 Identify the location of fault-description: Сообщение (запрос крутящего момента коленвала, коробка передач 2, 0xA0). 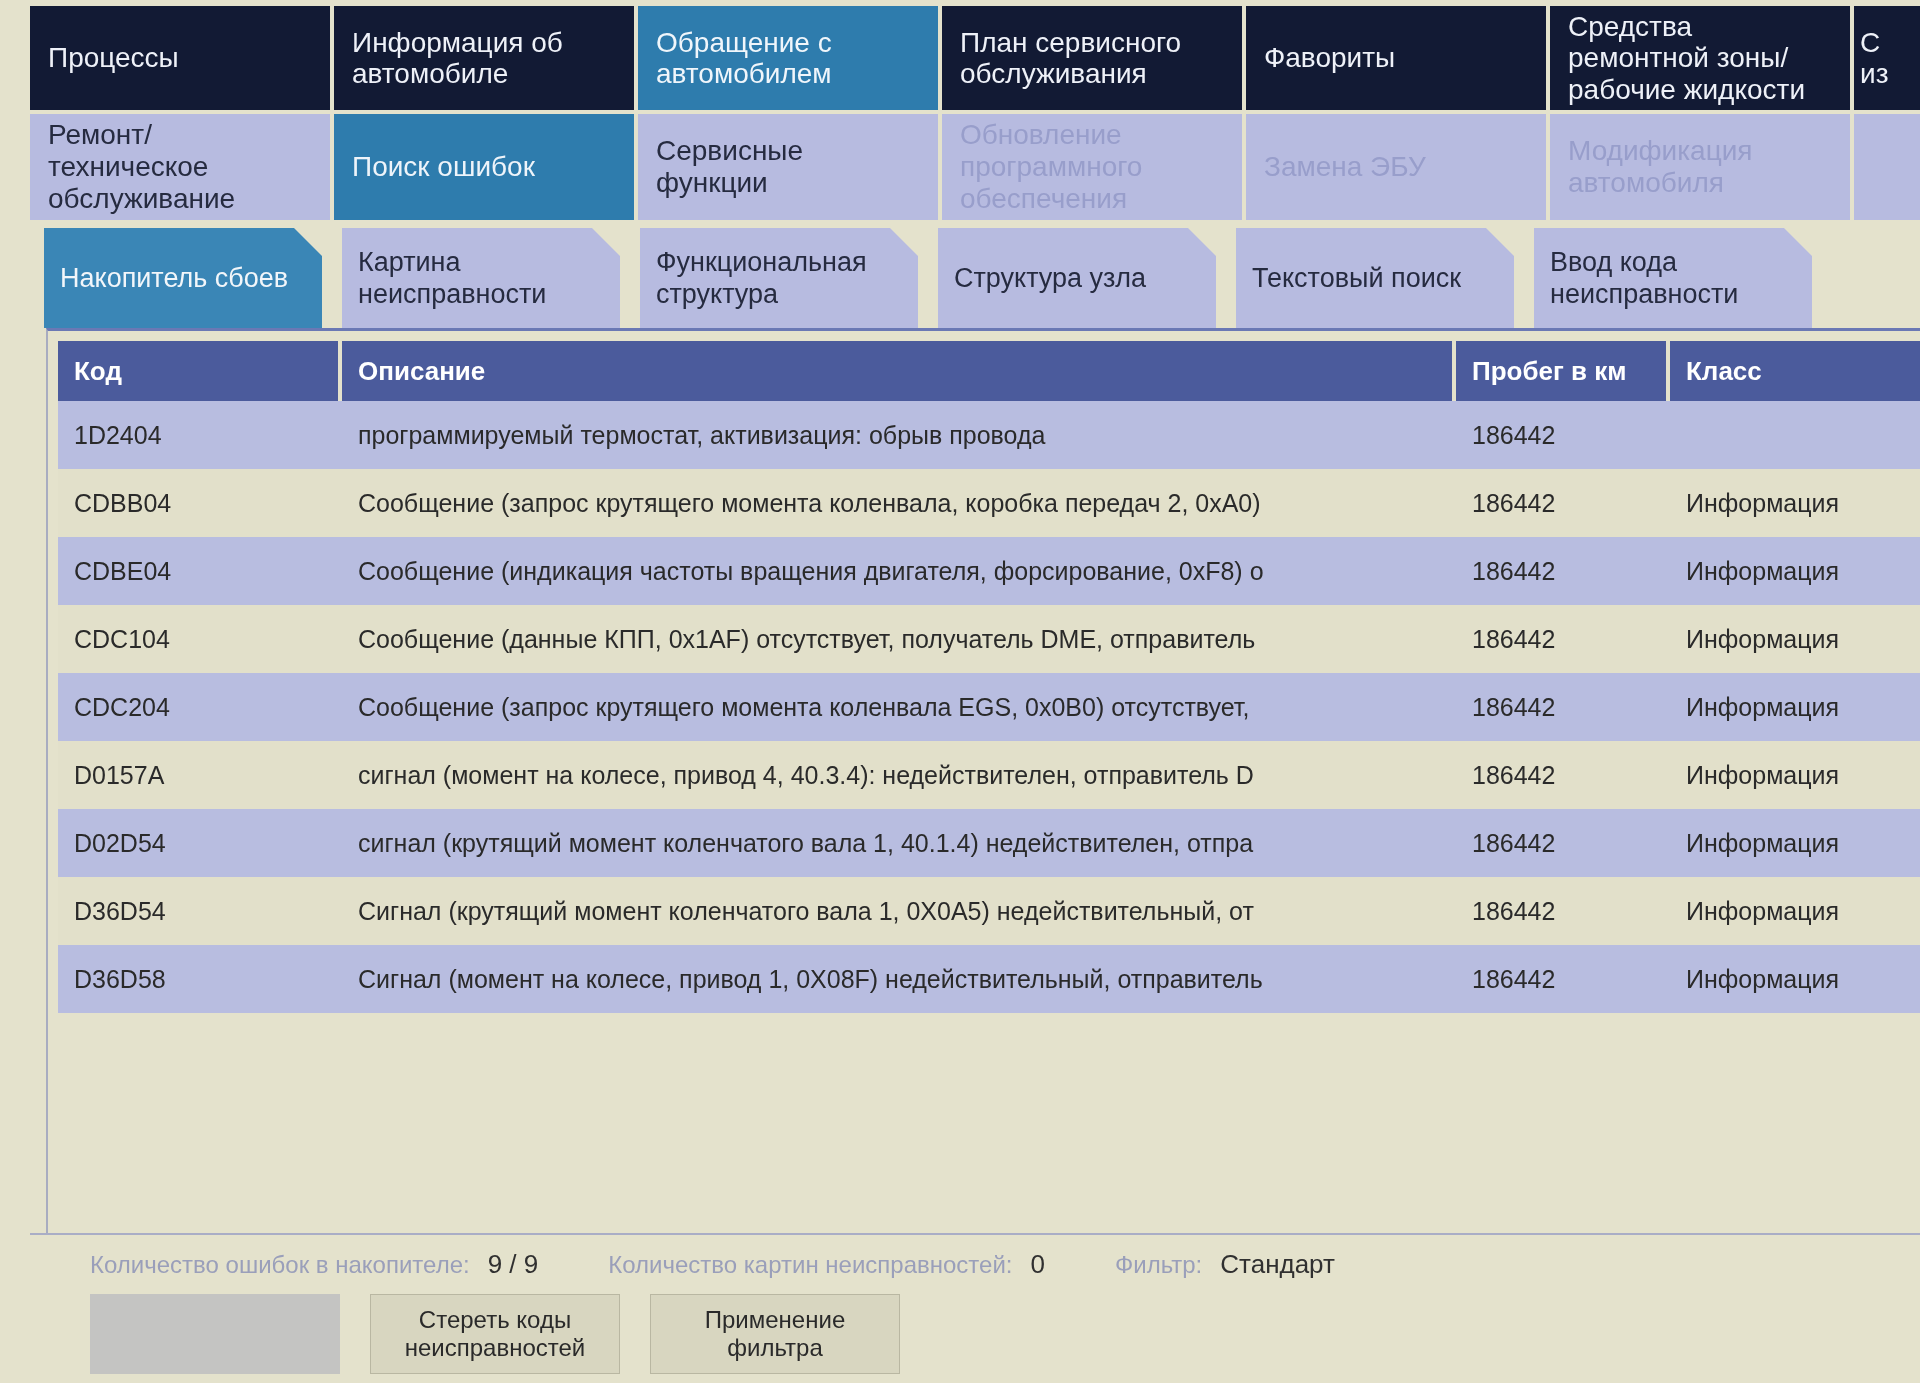
(809, 503).